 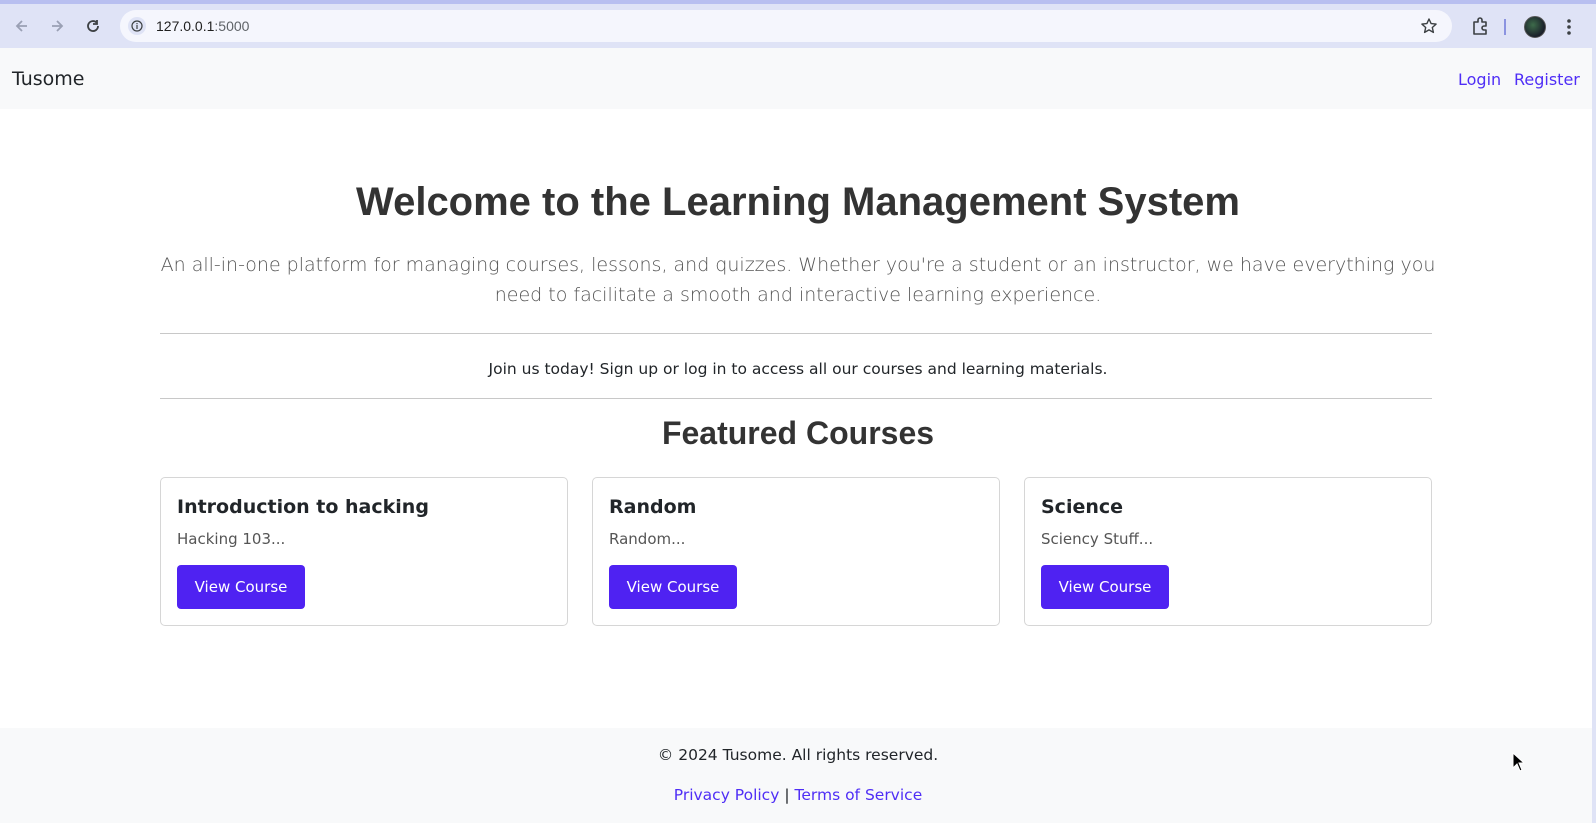 I want to click on mouse-cursor-icon, so click(x=1519, y=763).